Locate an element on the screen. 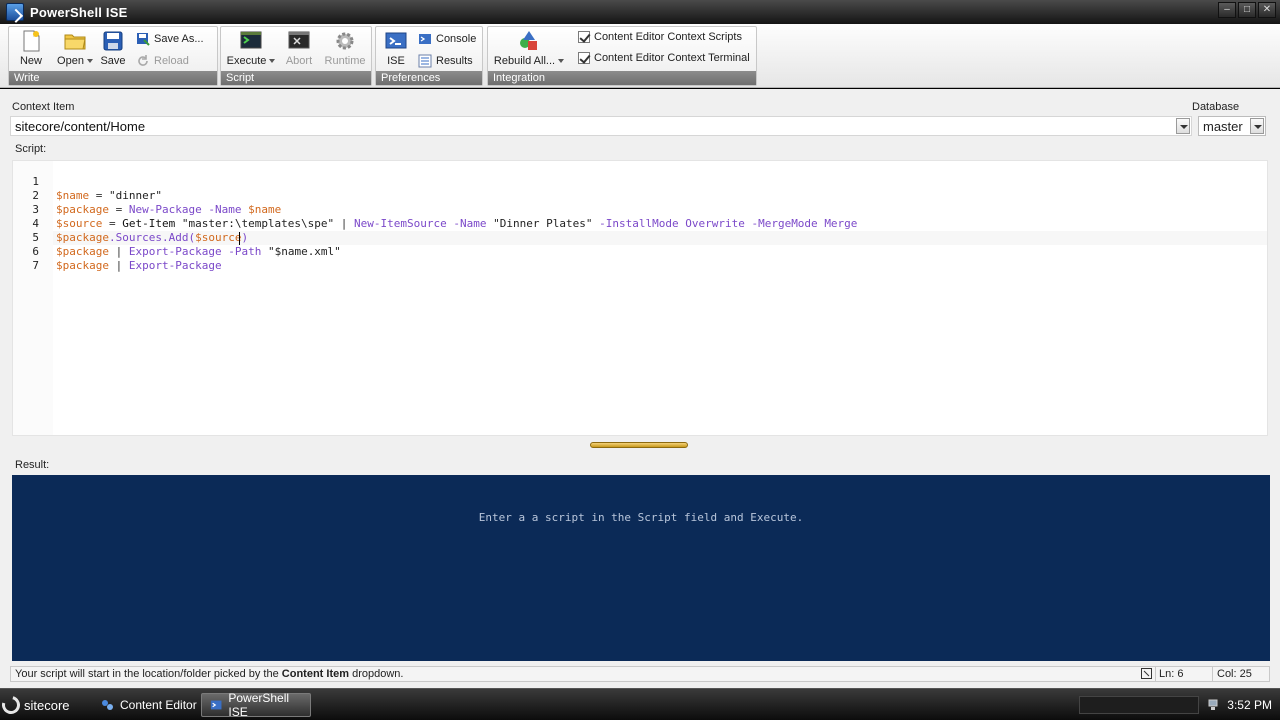 This screenshot has height=720, width=1280. line-number: 7 is located at coordinates (35, 265).